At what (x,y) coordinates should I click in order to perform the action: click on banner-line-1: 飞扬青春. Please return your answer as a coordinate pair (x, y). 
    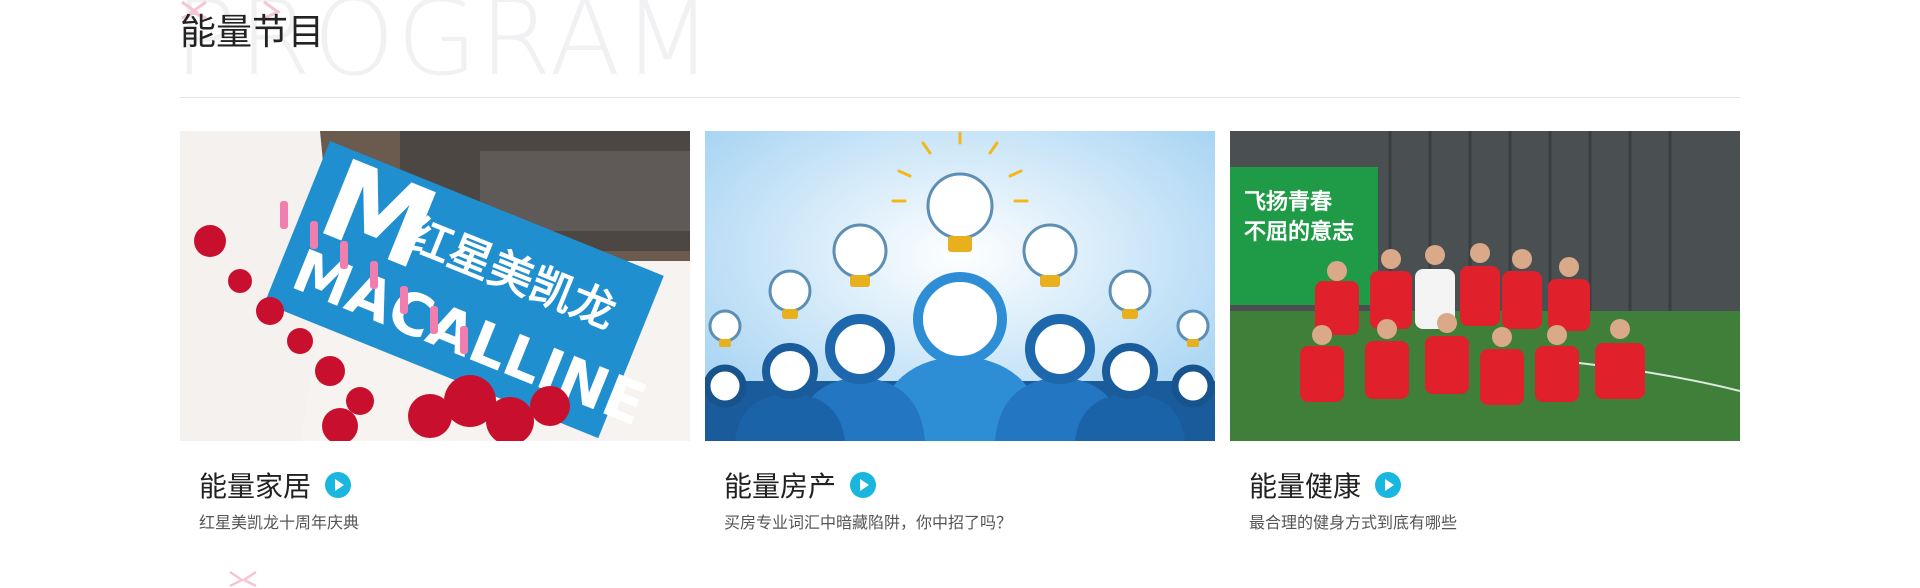
    Looking at the image, I should click on (1288, 202).